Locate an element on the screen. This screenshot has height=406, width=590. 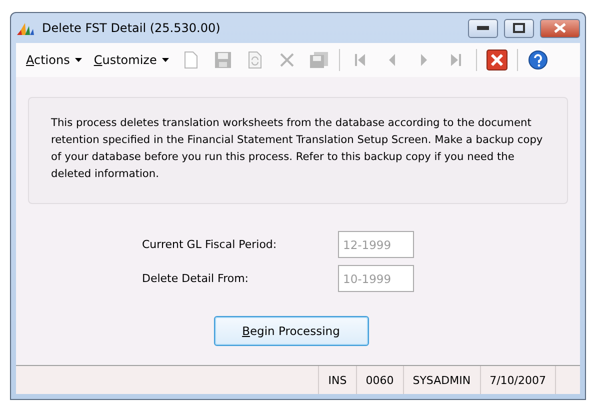
minimize-icon is located at coordinates (483, 28).